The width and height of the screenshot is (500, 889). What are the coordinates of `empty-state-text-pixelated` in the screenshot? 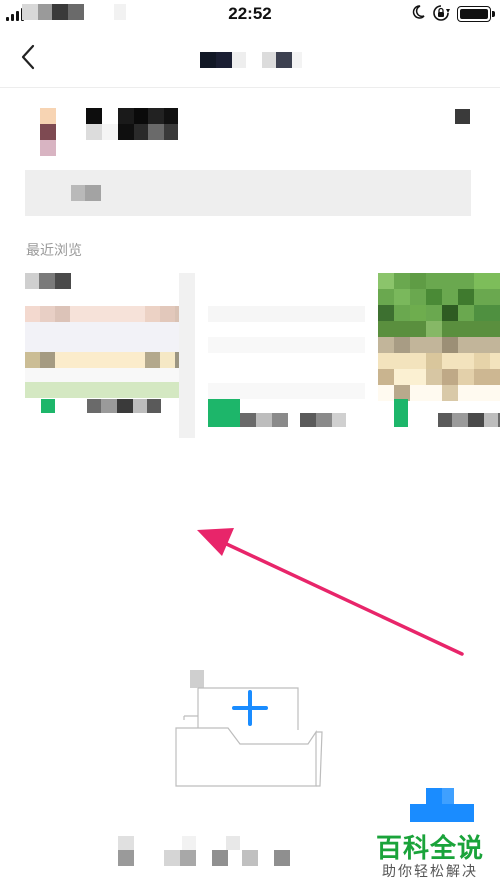 It's located at (204, 851).